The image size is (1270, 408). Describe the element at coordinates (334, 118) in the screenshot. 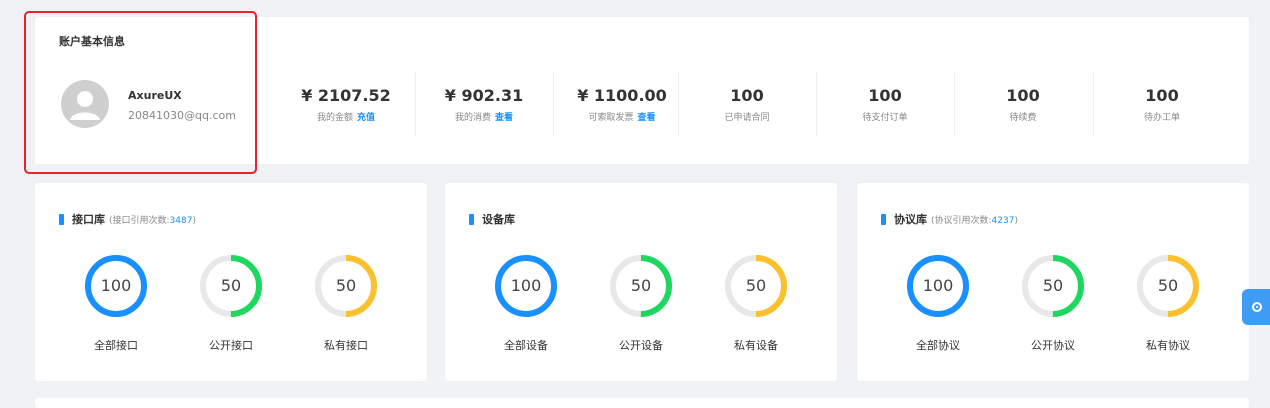

I see `stat-label-text: 我的金额` at that location.